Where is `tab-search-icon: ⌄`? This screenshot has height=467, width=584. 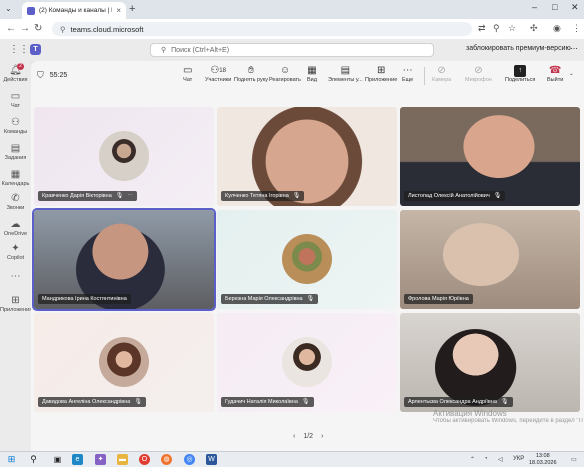
tab-search-icon: ⌄ is located at coordinates (8, 8).